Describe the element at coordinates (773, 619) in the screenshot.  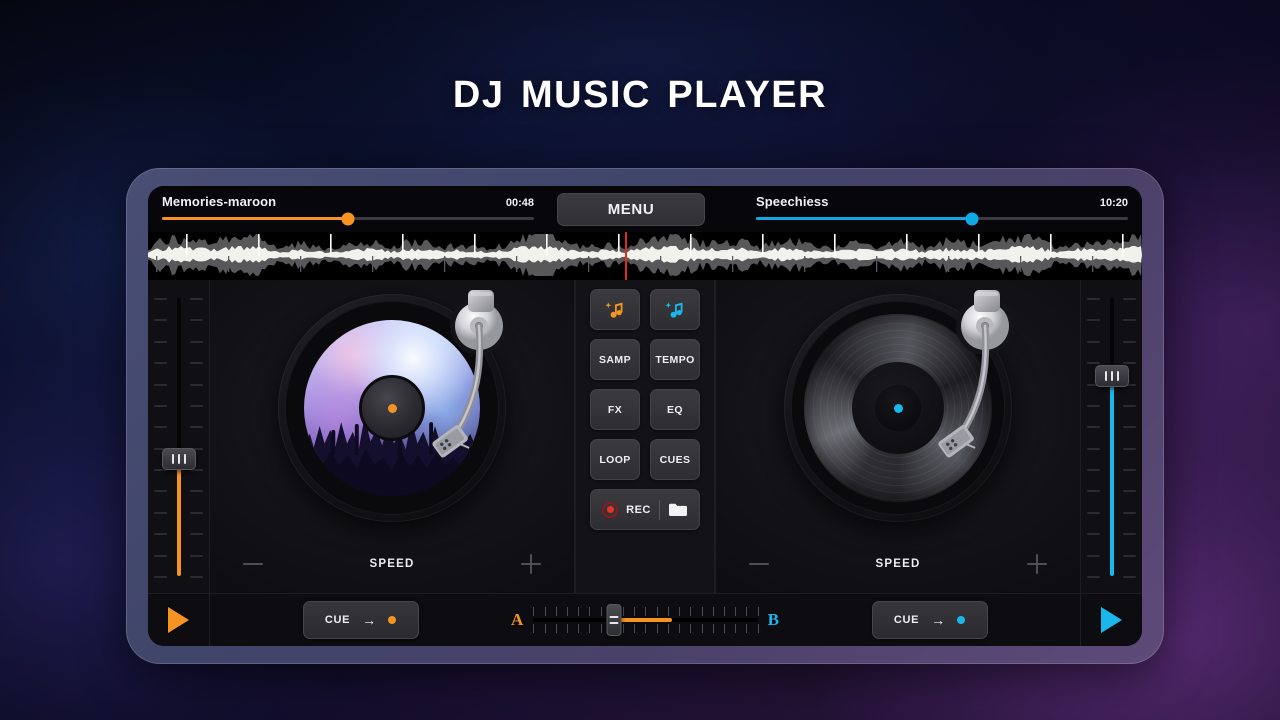
I see `crossfader-label-b: B` at that location.